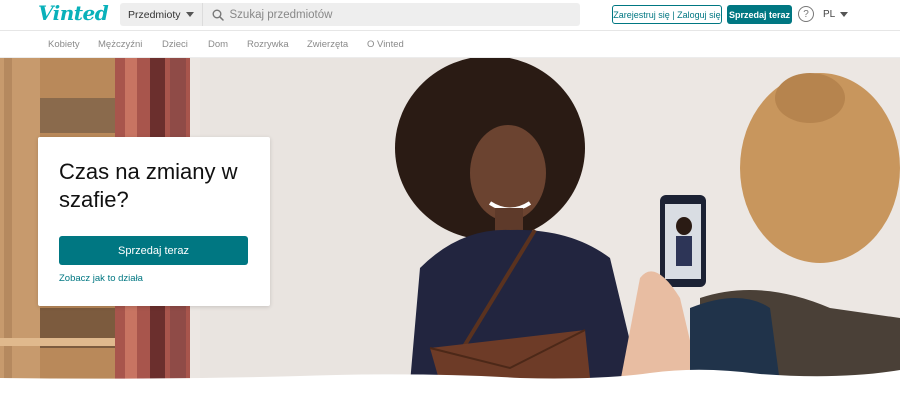 The image size is (900, 401). I want to click on nav-item-rozrywka: Rozrywka, so click(268, 44).